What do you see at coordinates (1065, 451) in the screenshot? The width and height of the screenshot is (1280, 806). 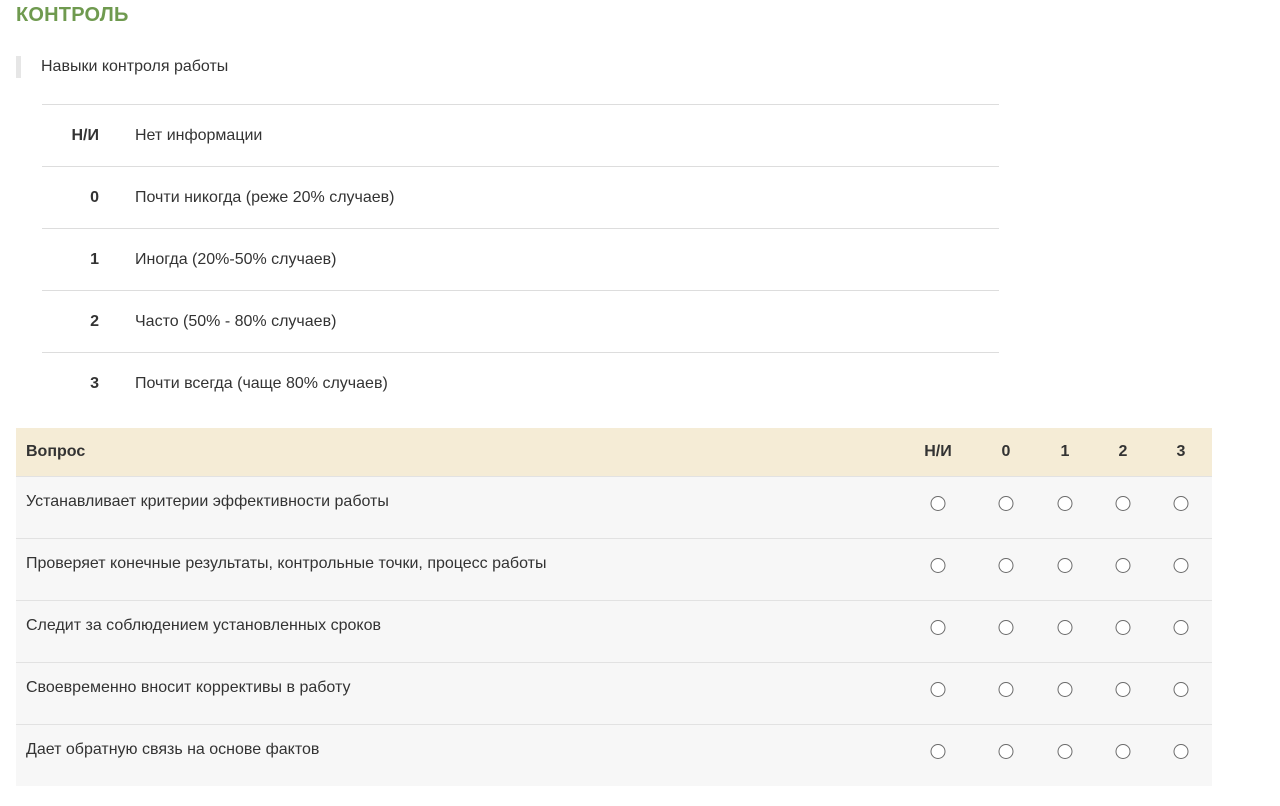 I see `option-header-1: 1` at bounding box center [1065, 451].